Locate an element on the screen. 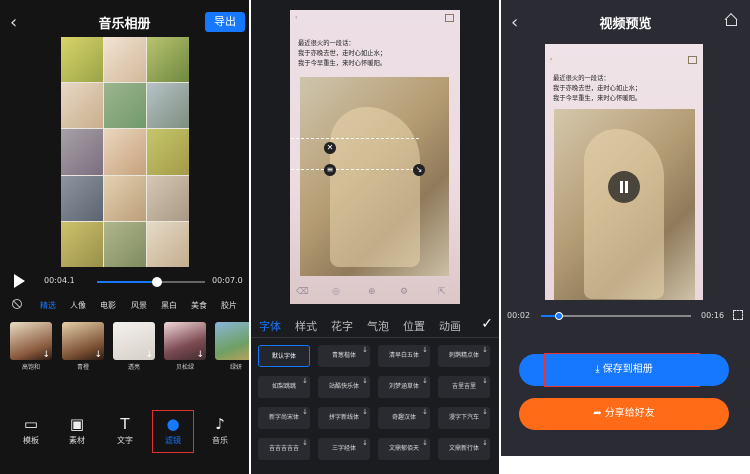 The width and height of the screenshot is (750, 474). tab-divider is located at coordinates (375, 337).